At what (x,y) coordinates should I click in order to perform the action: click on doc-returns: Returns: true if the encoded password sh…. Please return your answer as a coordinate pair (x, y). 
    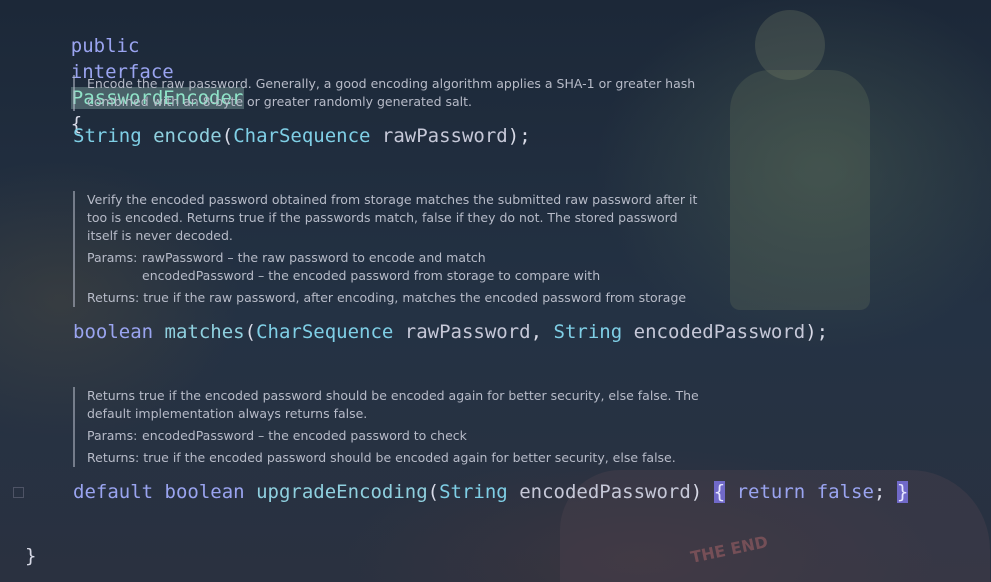
    Looking at the image, I should click on (397, 458).